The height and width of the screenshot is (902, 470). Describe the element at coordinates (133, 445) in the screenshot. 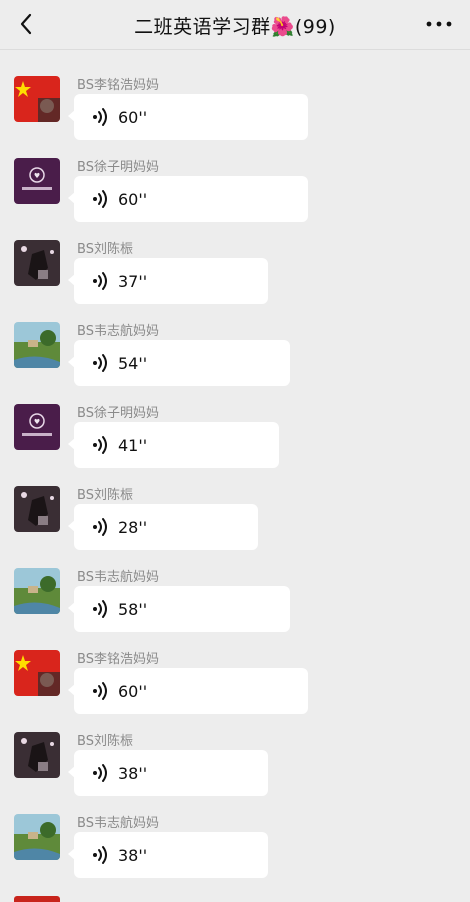

I see `voice-duration: 41''` at that location.